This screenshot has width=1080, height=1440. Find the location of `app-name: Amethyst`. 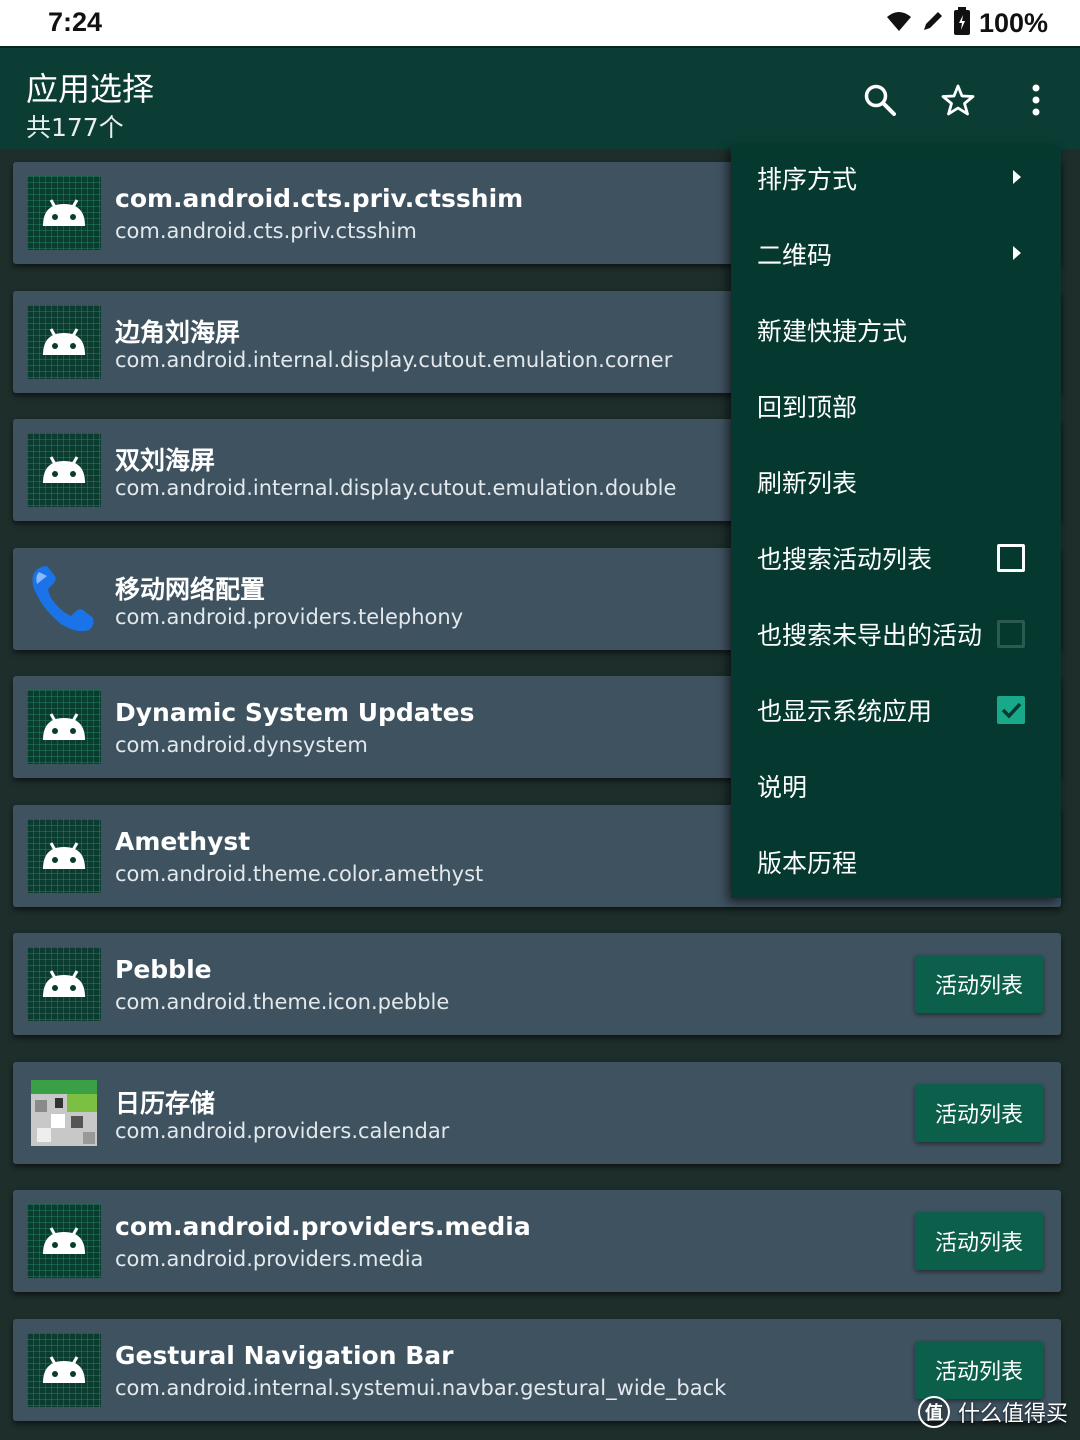

app-name: Amethyst is located at coordinates (183, 841).